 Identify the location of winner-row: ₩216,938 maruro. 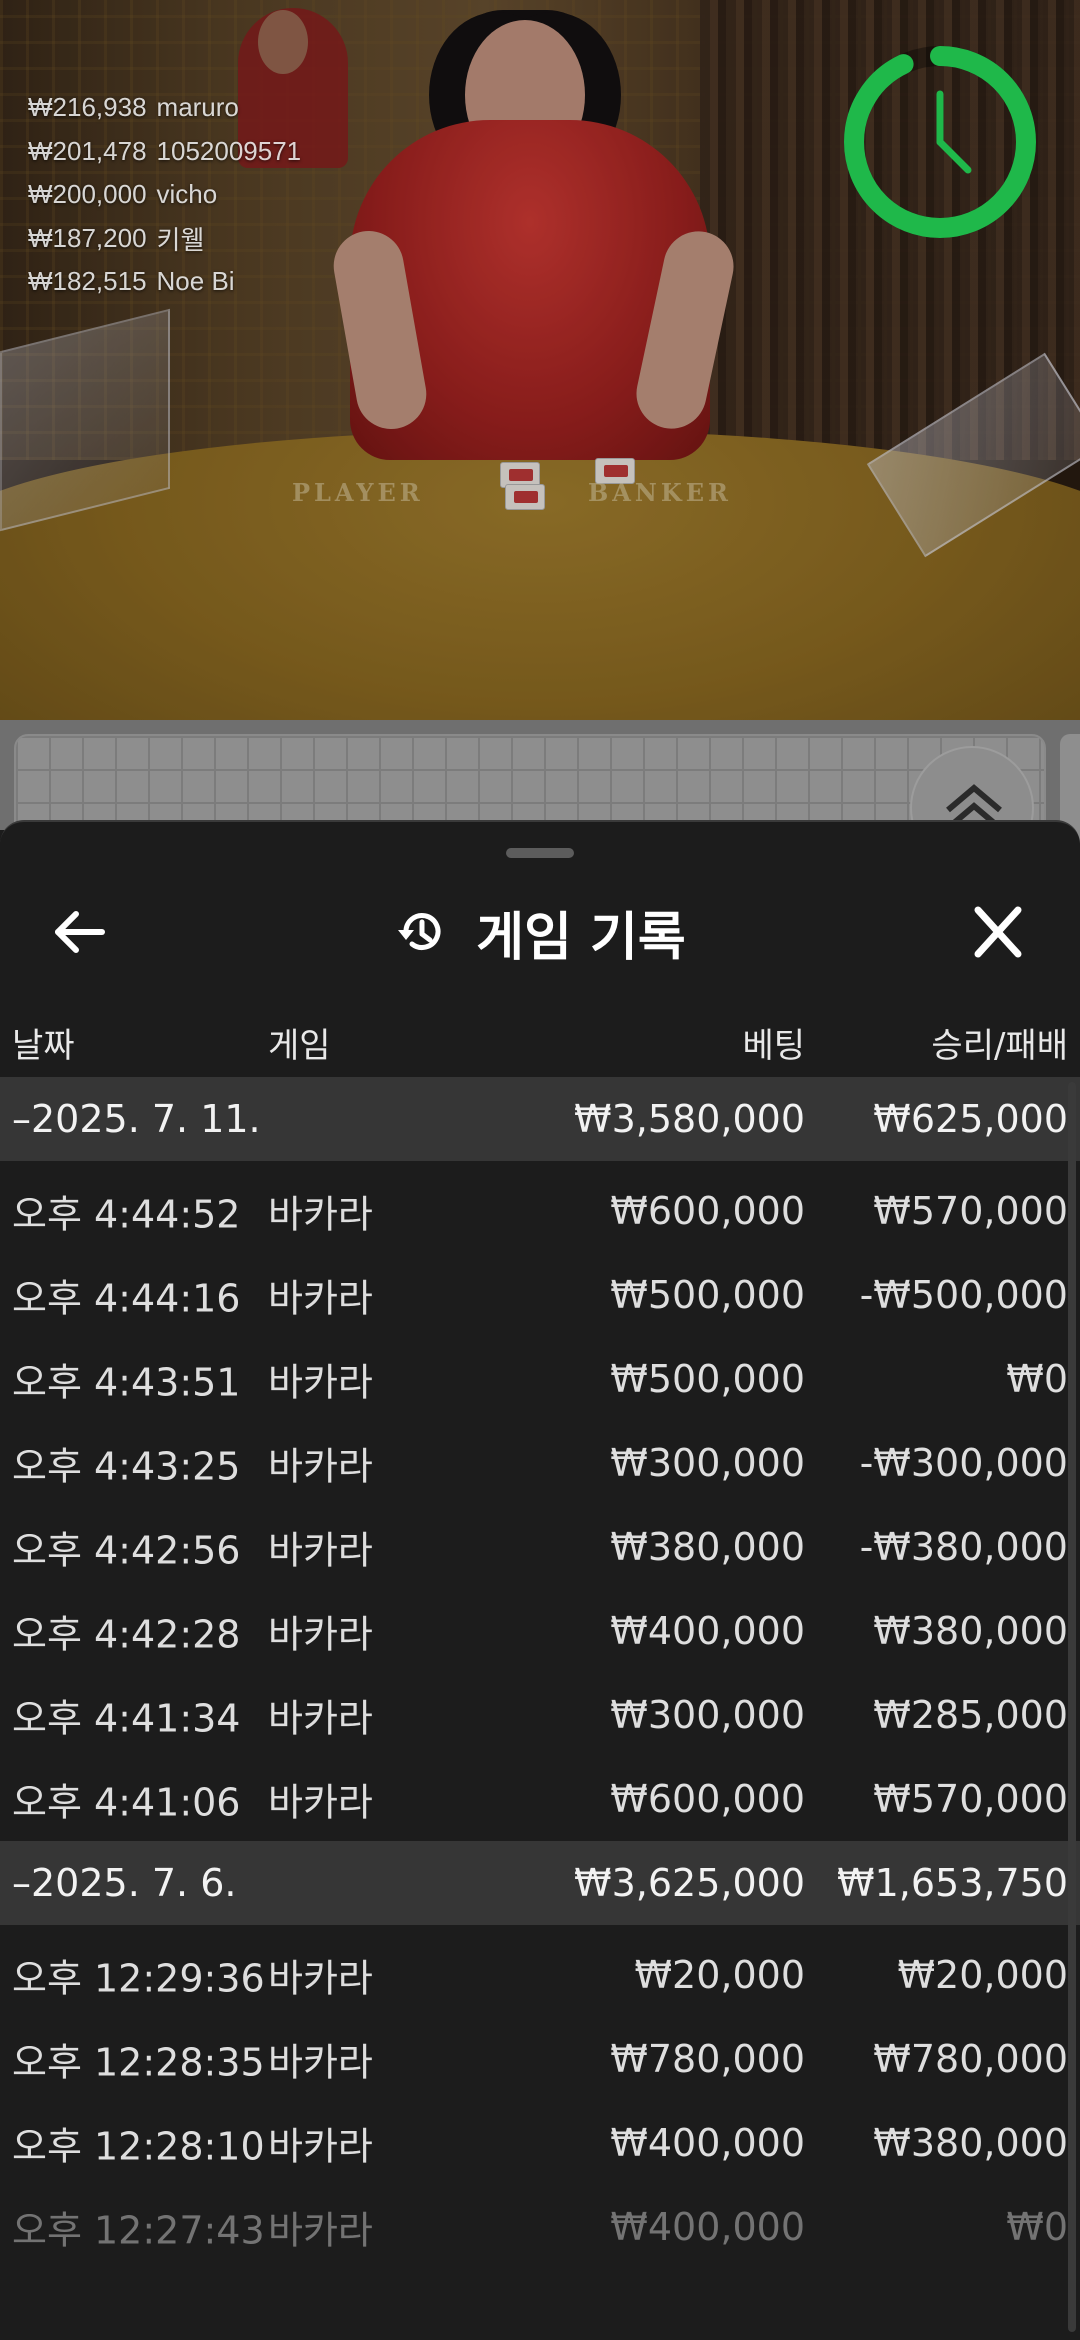
(164, 108).